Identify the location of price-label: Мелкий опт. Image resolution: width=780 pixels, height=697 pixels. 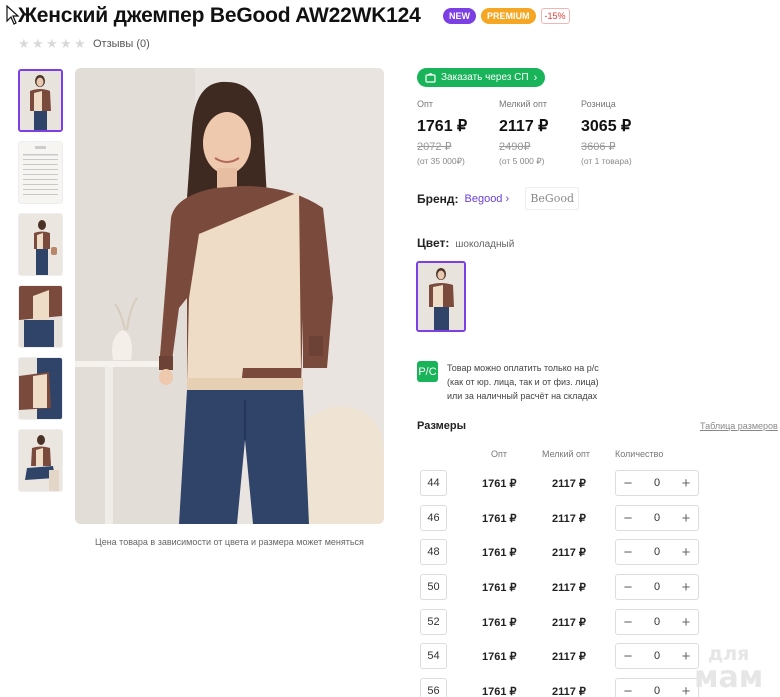
(523, 104).